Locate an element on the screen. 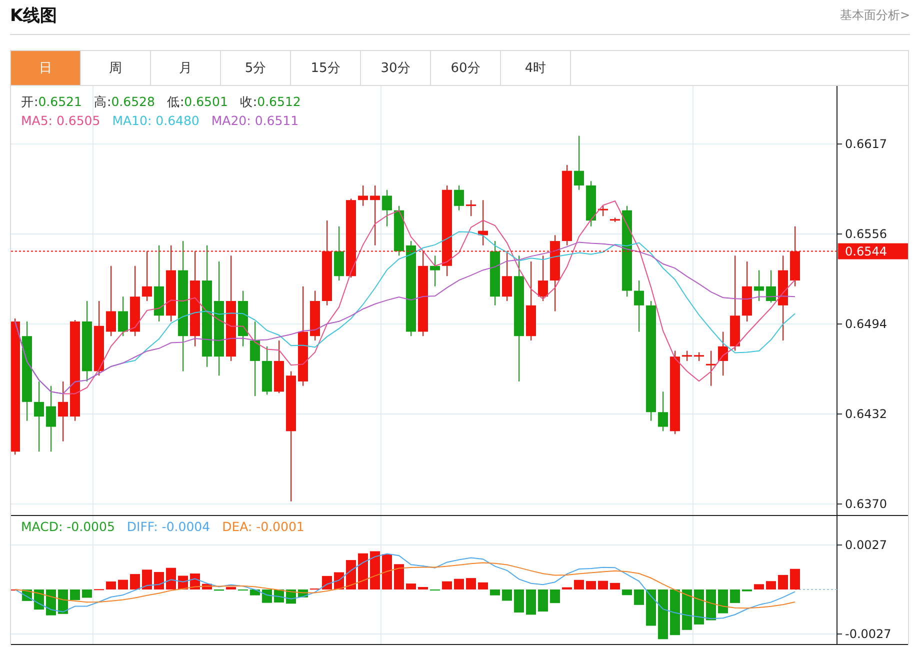 The width and height of the screenshot is (916, 647). quote-label: 高: is located at coordinates (103, 102).